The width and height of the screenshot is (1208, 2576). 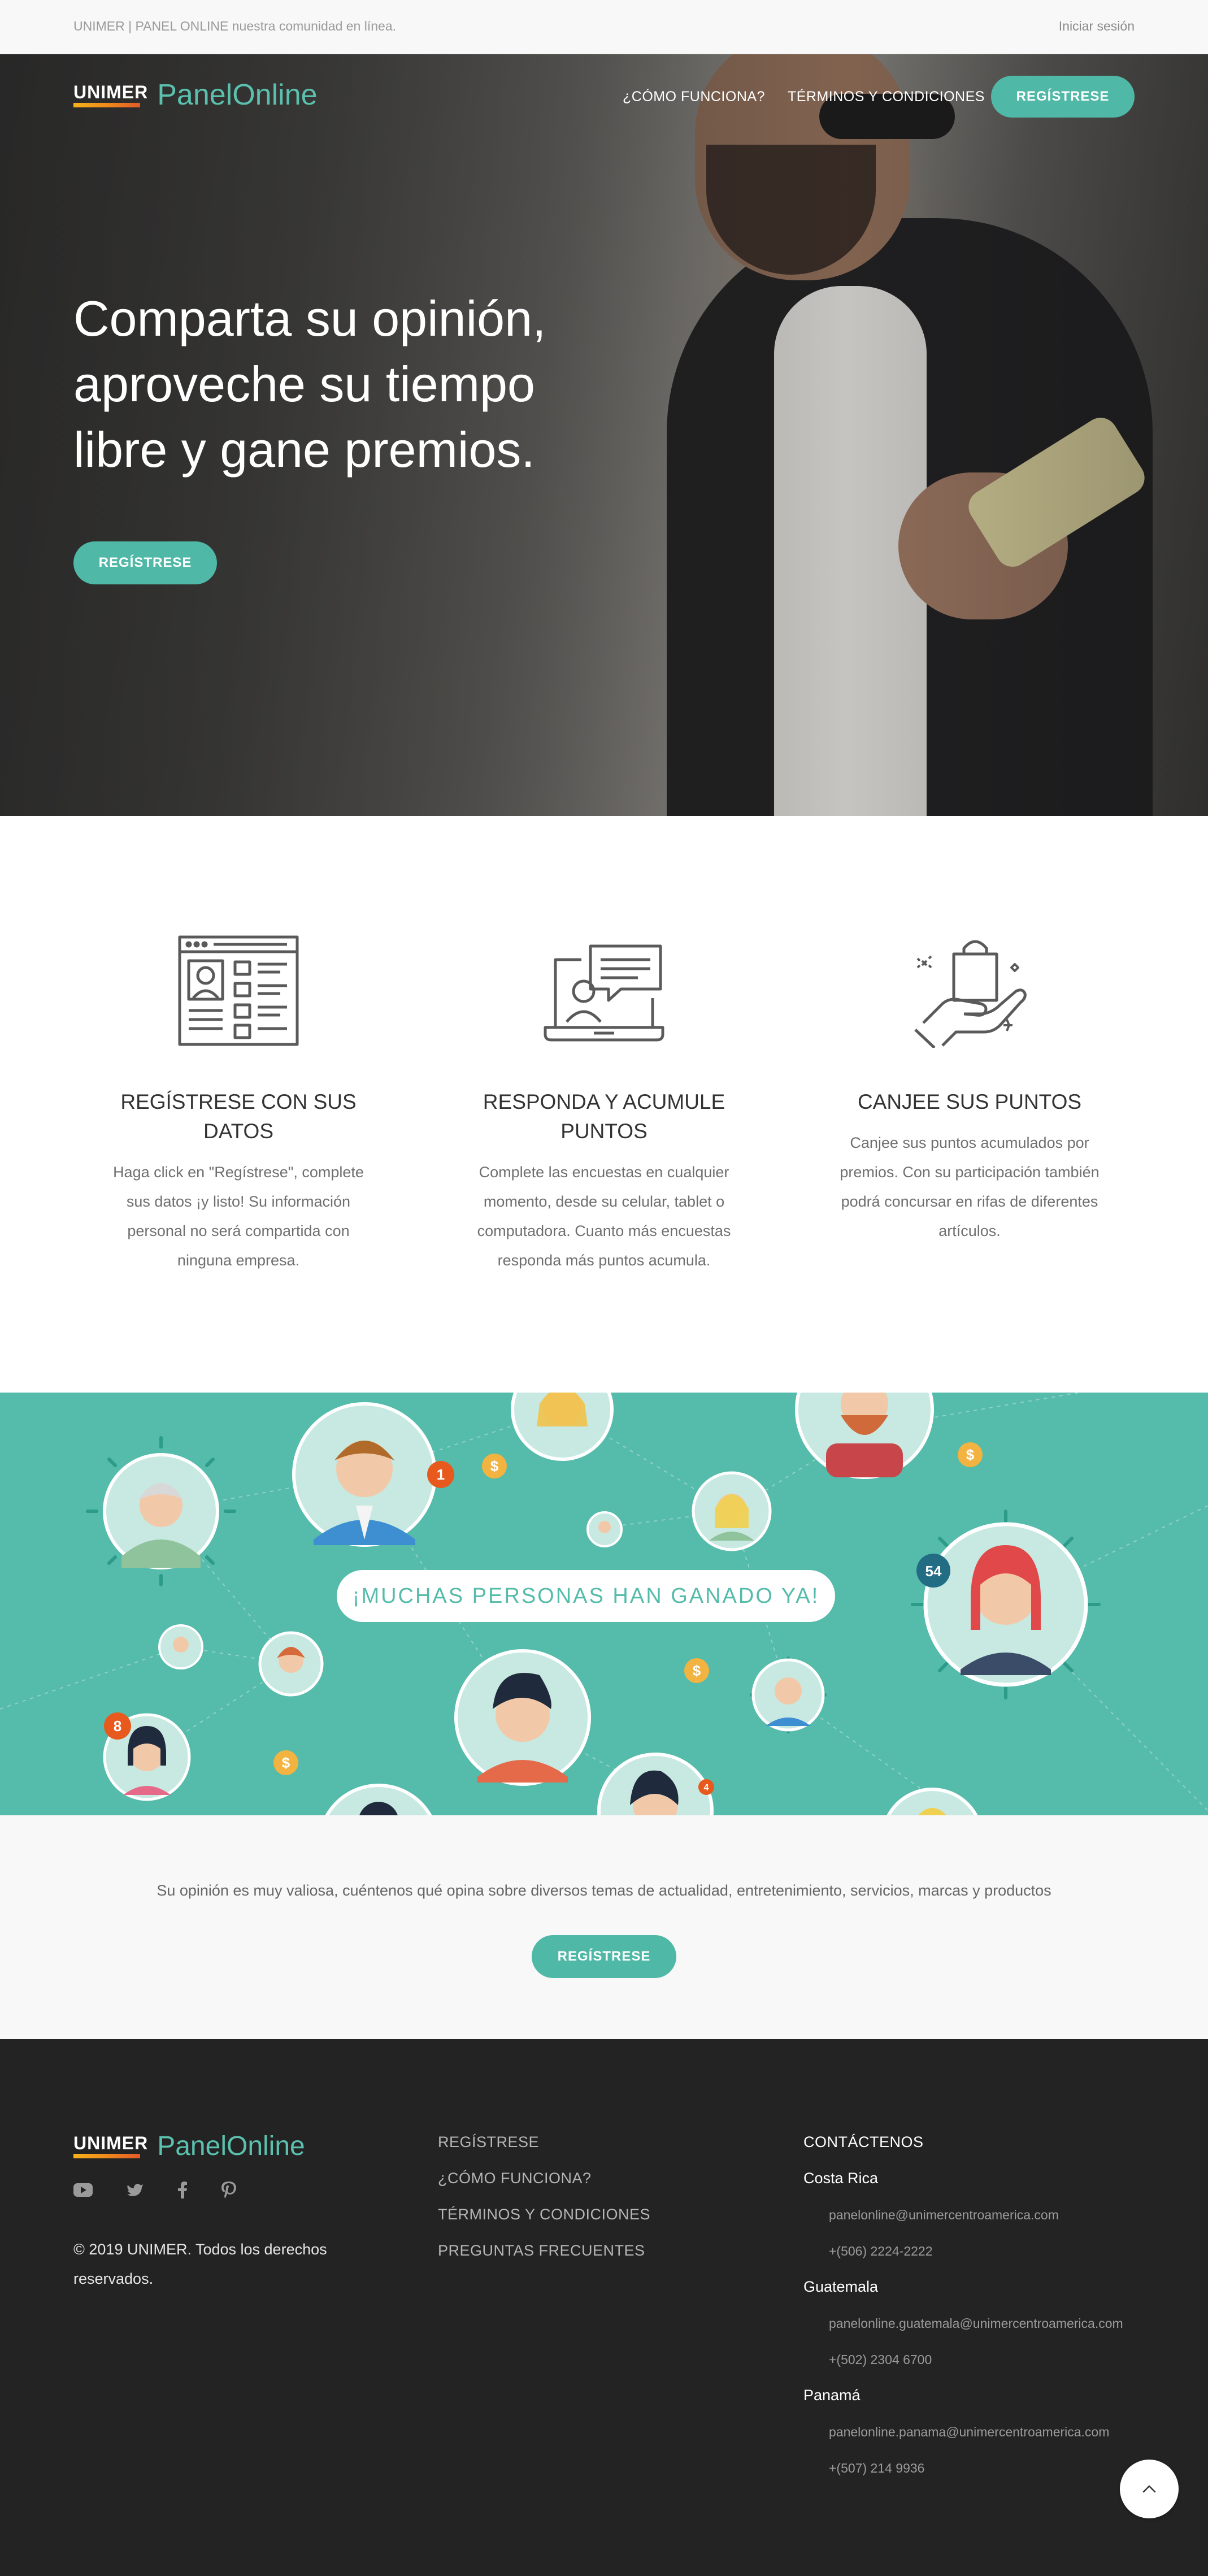 What do you see at coordinates (707, 1788) in the screenshot?
I see `winner-badge: 4` at bounding box center [707, 1788].